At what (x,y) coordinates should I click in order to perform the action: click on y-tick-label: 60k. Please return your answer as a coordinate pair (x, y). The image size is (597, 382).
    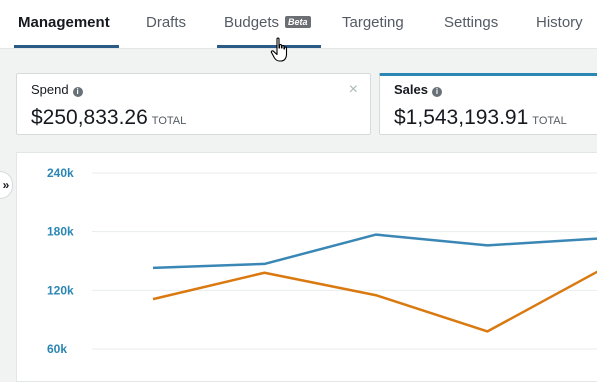
    Looking at the image, I should click on (57, 349).